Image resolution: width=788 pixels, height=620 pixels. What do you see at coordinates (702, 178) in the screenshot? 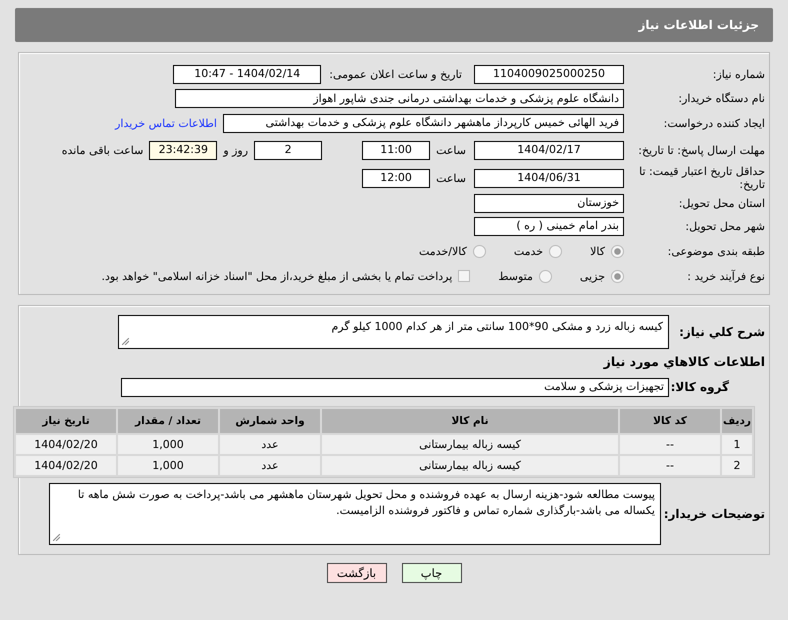
I see `field-label: حداقل تاریخ اعتبار قیمت: تا تاریخ:` at bounding box center [702, 178].